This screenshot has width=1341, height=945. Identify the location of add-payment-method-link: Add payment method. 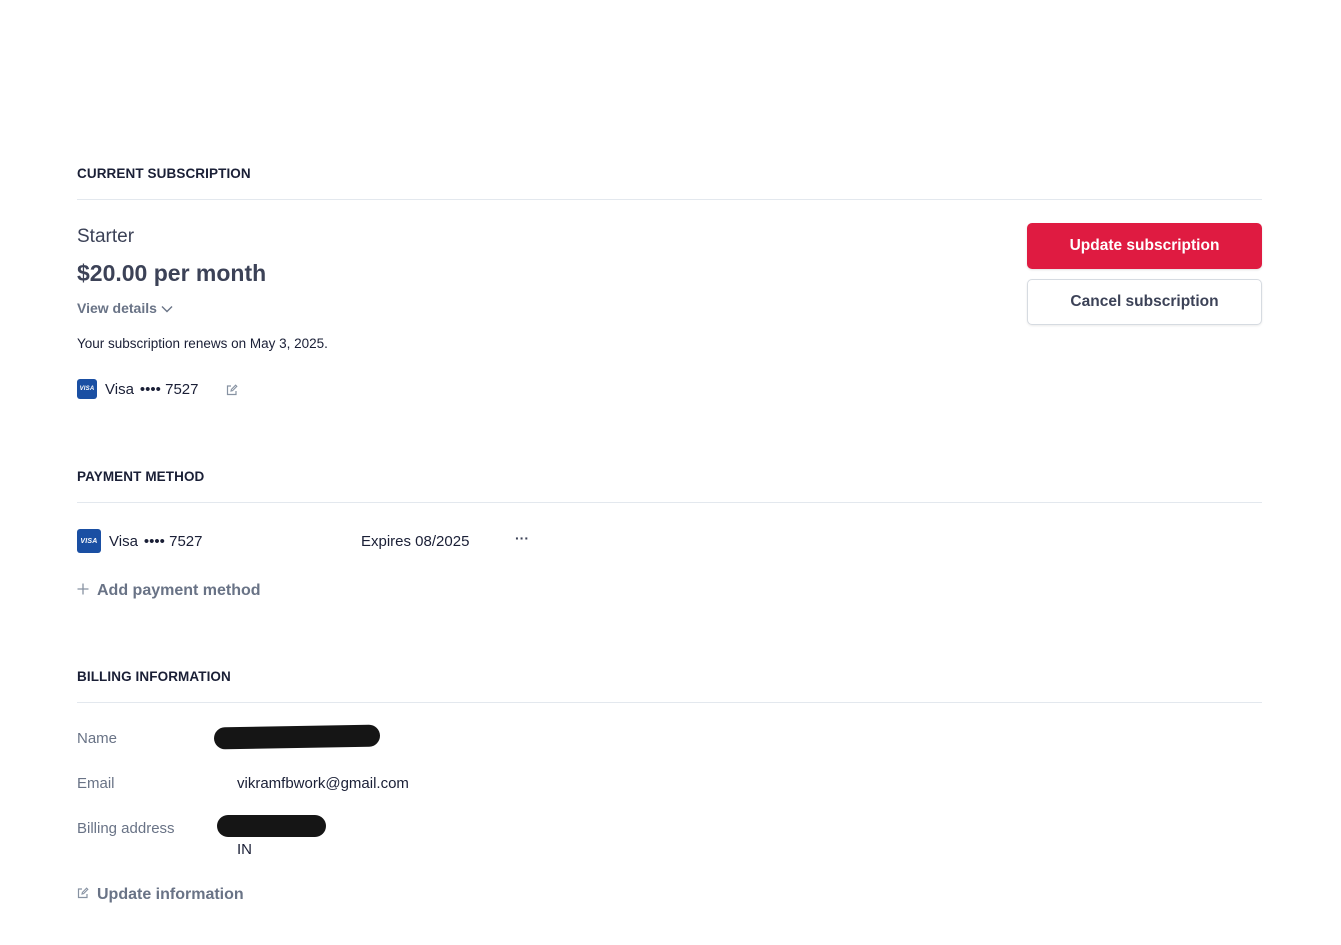
(169, 591).